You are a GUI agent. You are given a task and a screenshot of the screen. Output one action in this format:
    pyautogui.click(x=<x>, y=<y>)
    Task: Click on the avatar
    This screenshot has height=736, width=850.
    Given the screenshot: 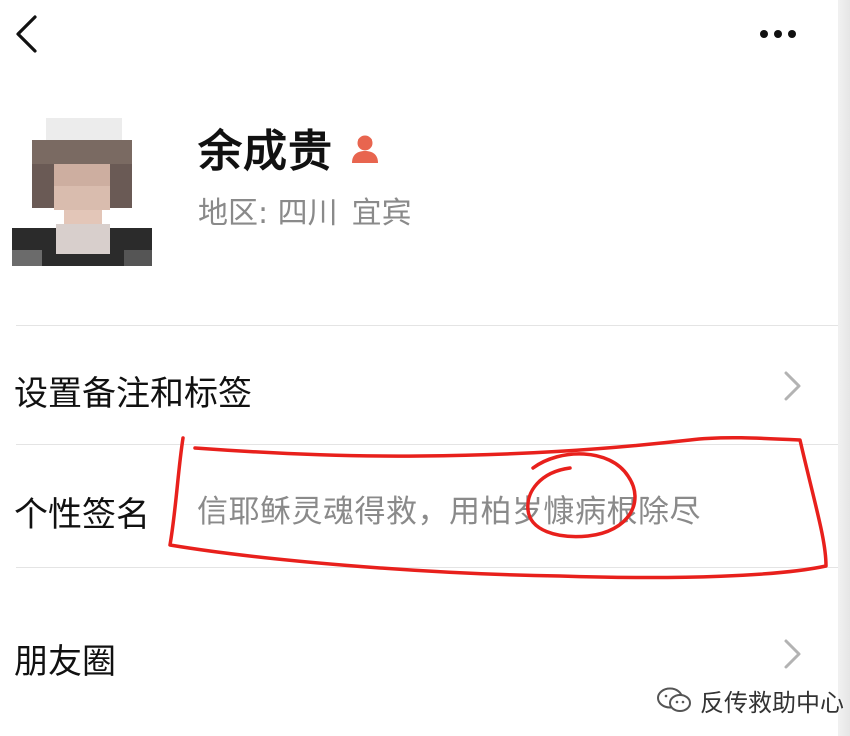 What is the action you would take?
    pyautogui.click(x=82, y=192)
    